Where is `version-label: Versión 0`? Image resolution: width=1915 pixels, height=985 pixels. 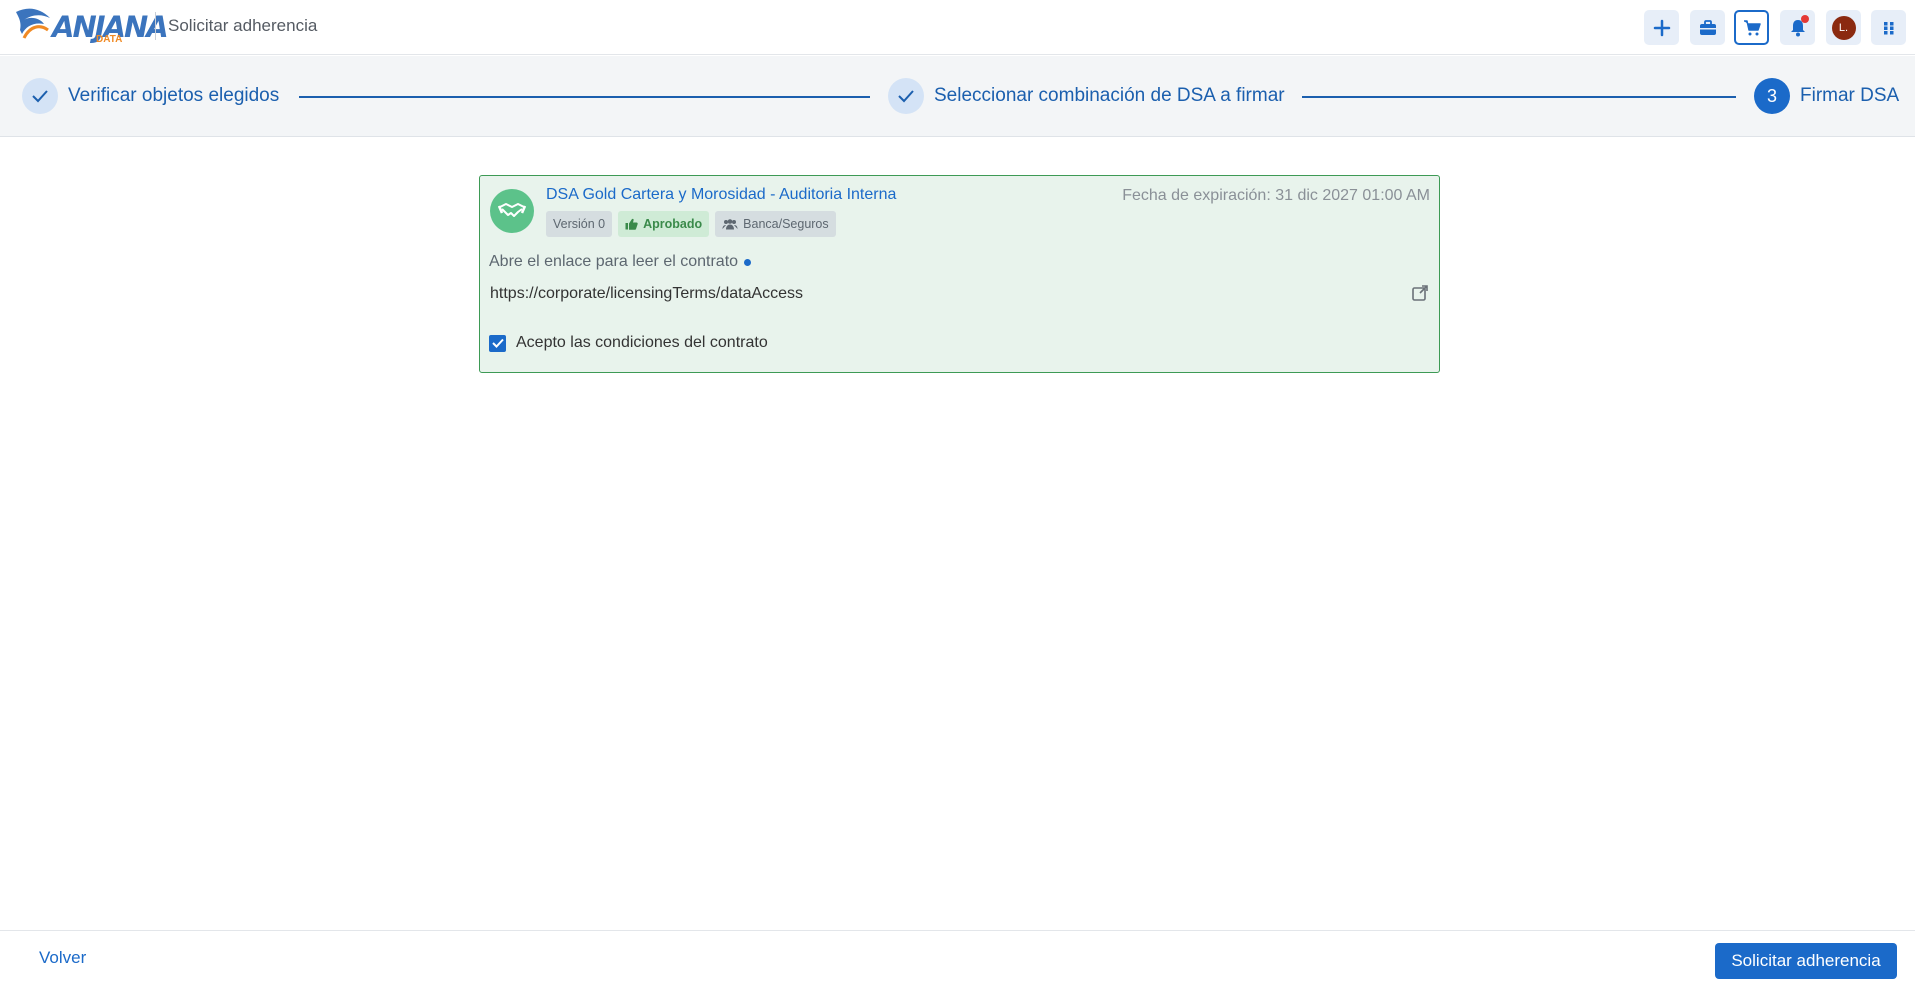
version-label: Versión 0 is located at coordinates (579, 224).